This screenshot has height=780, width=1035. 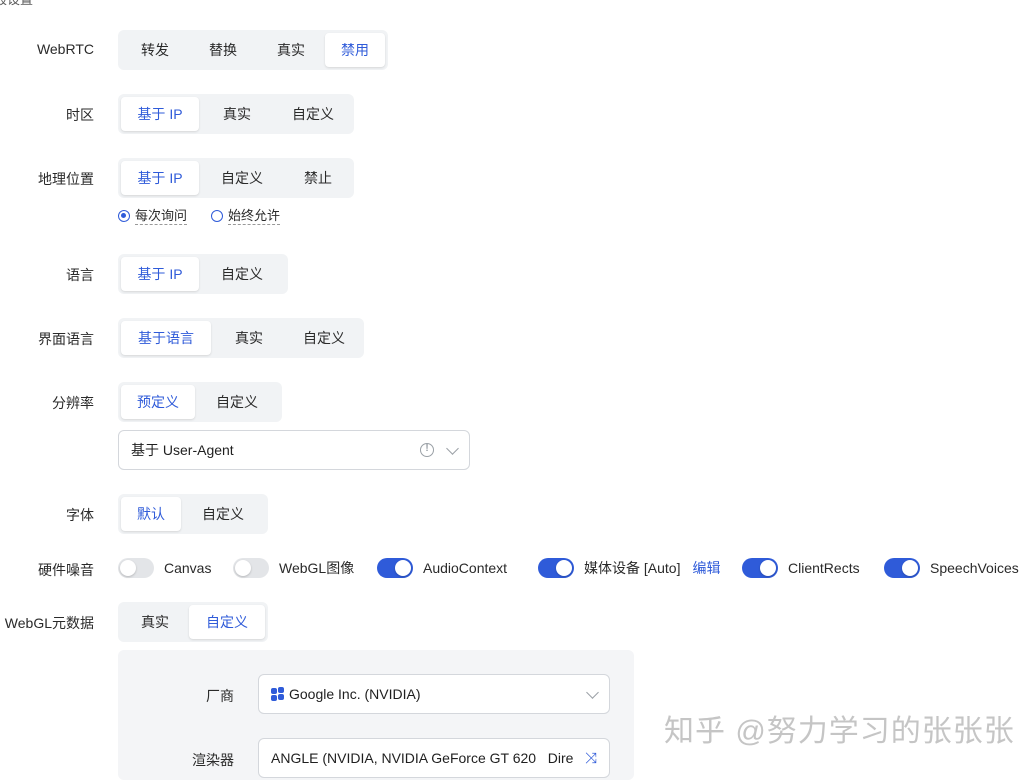 I want to click on webrtc-label: WebRTC, so click(x=65, y=49).